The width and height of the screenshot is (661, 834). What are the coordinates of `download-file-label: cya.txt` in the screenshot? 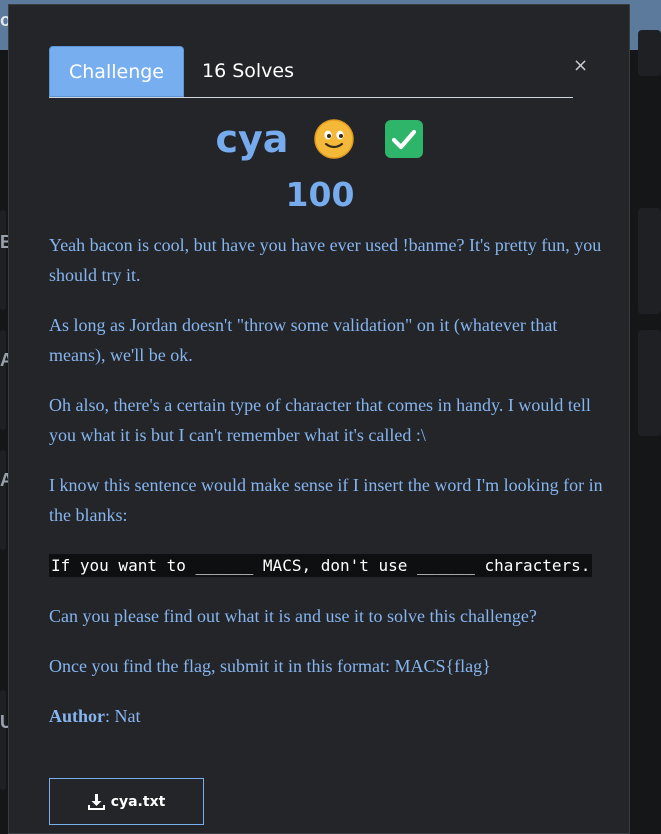 It's located at (138, 801).